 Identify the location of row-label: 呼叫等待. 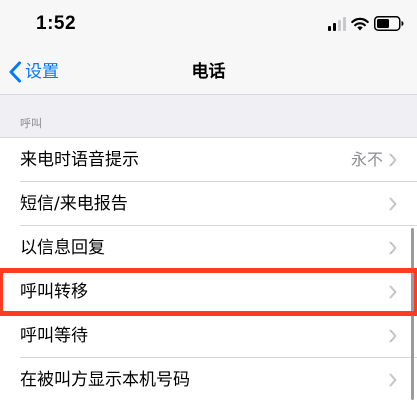
(54, 336).